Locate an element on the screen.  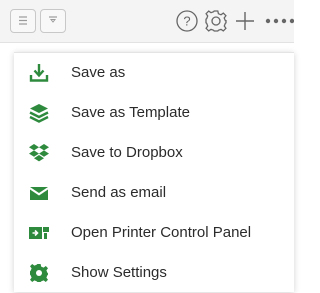
menu-item-show-settings: Show Settings is located at coordinates (154, 273).